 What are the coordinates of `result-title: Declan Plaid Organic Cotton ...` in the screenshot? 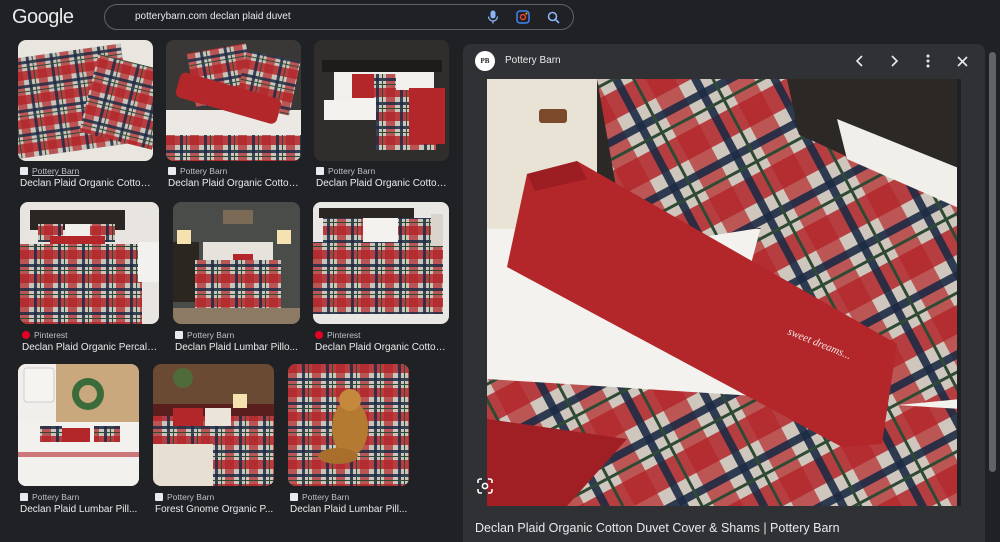 It's located at (382, 347).